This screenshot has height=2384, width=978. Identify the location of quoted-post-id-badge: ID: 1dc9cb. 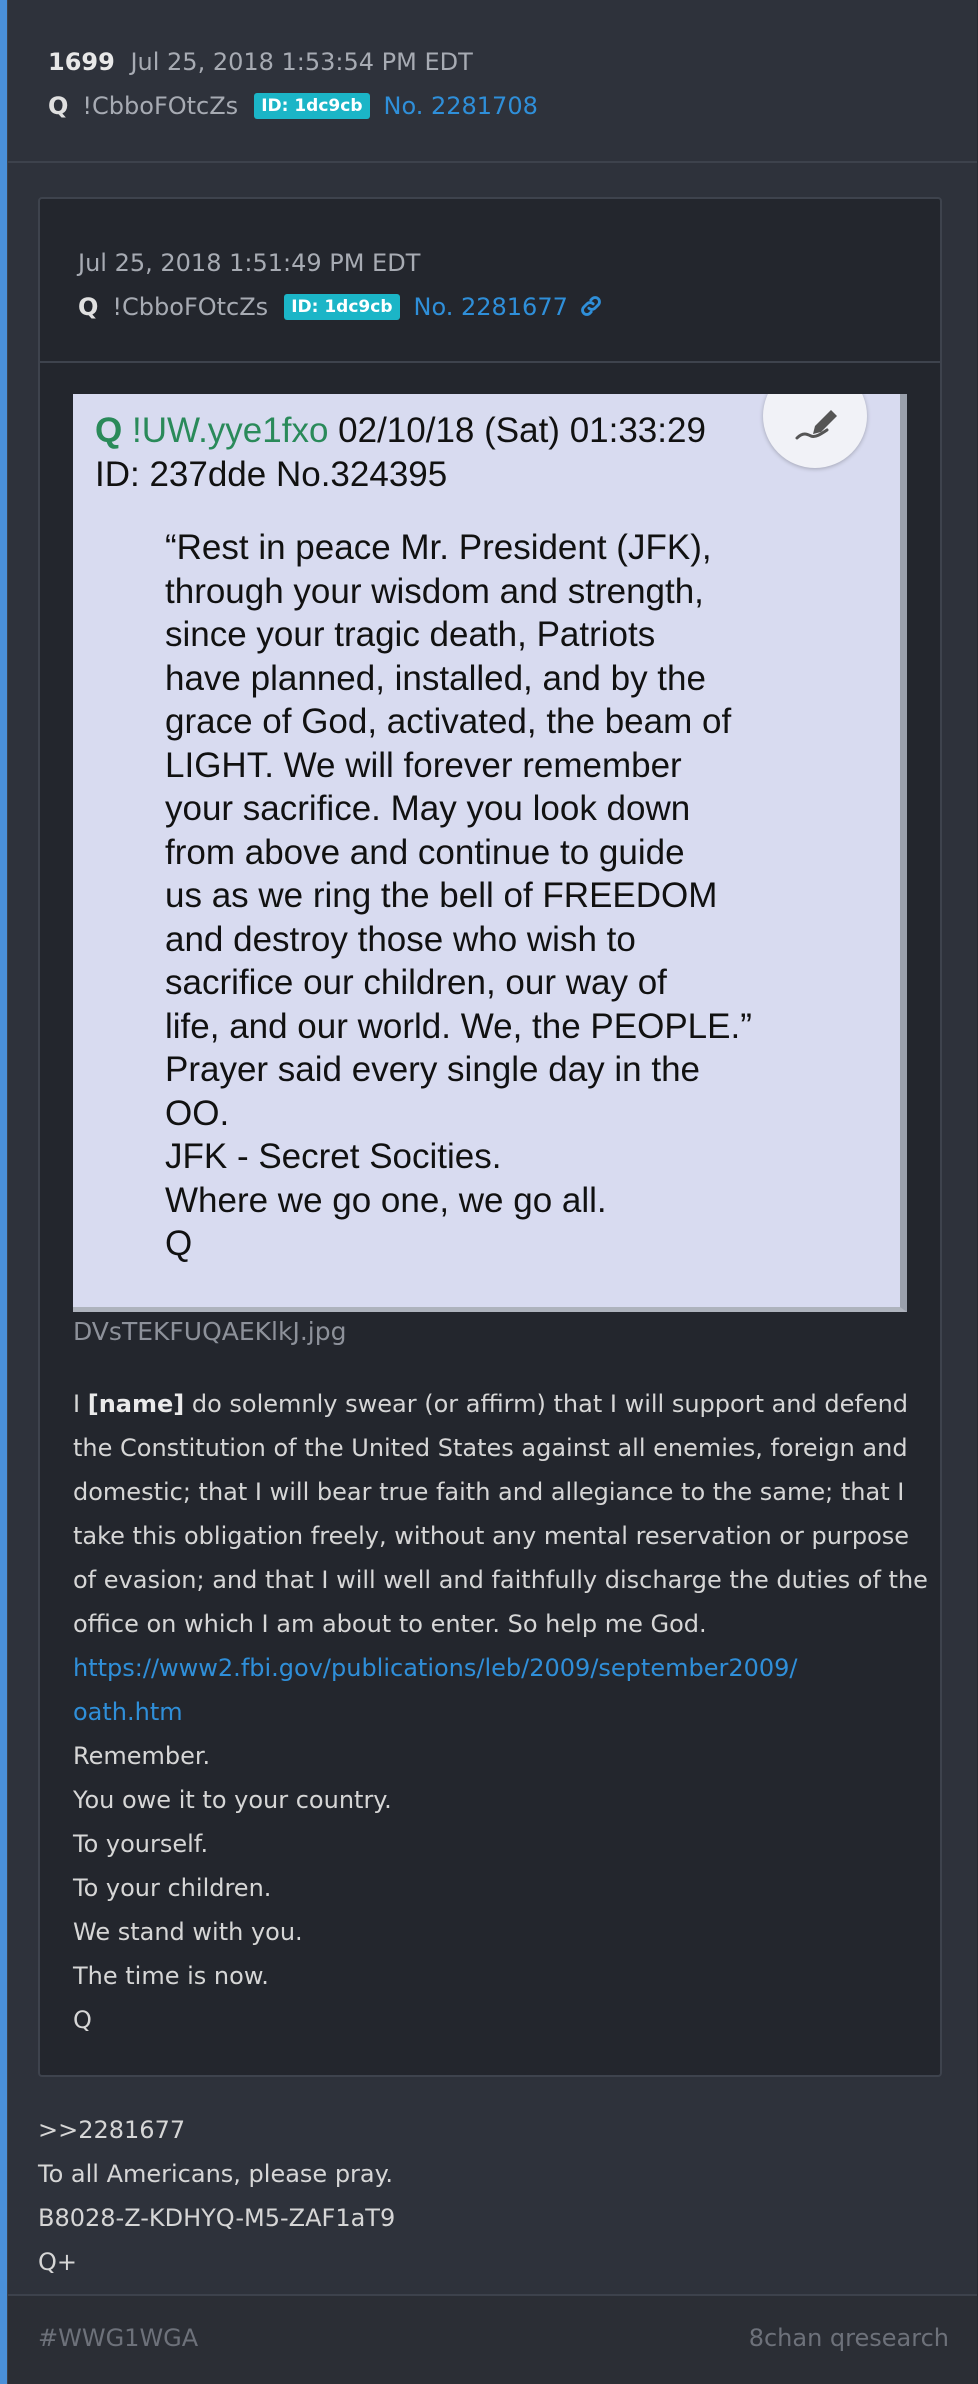
(342, 307).